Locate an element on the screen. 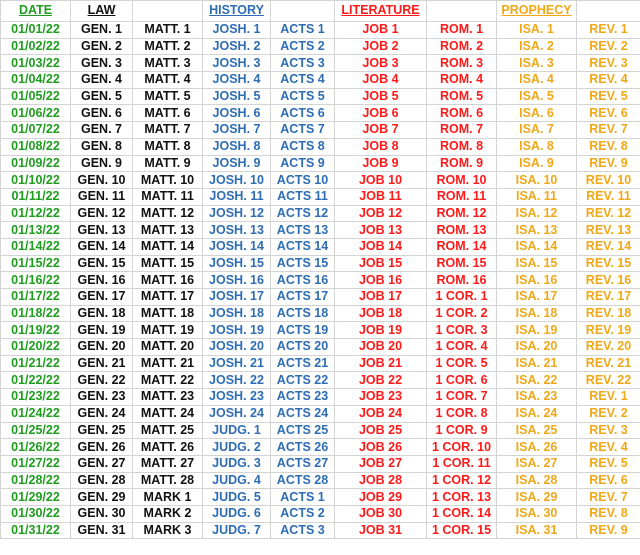 The width and height of the screenshot is (640, 555). law-nt-cell: MATT. 11 is located at coordinates (167, 196).